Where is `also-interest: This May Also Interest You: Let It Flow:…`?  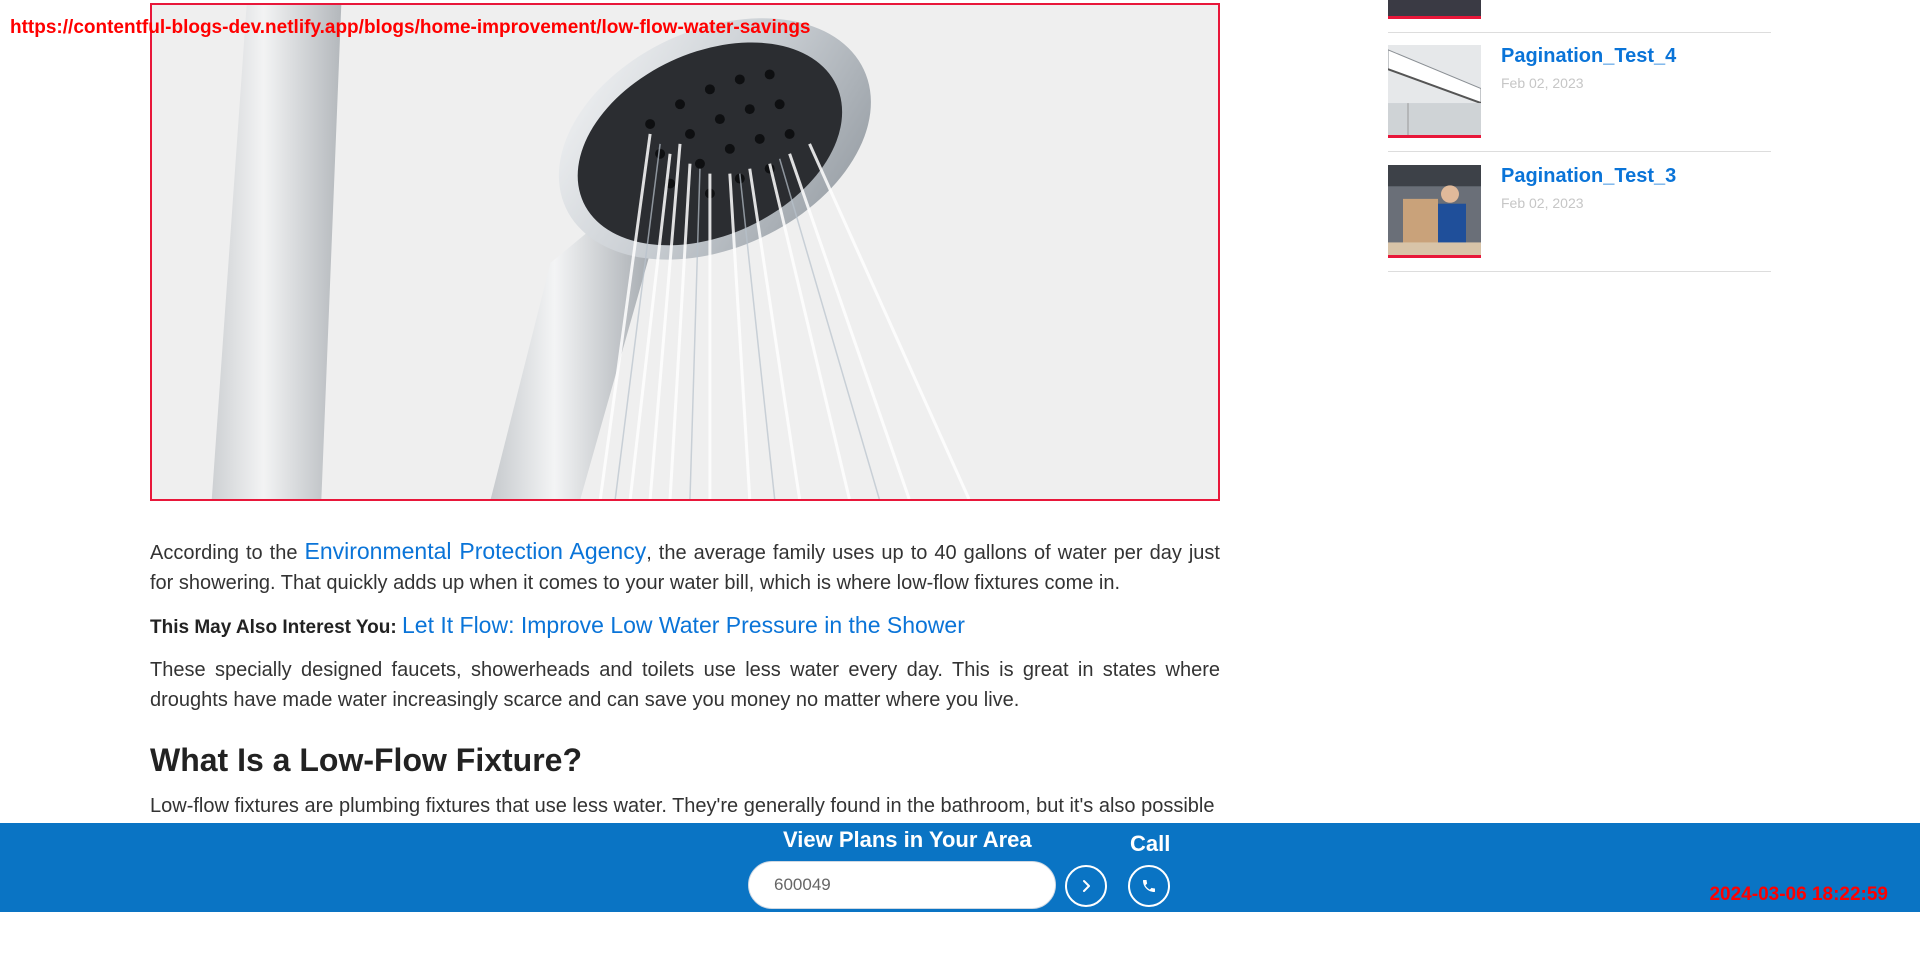 also-interest: This May Also Interest You: Let It Flow:… is located at coordinates (685, 626).